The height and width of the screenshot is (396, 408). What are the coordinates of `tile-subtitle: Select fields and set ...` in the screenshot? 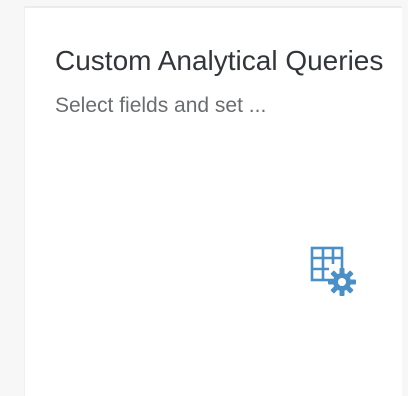 It's located at (161, 105).